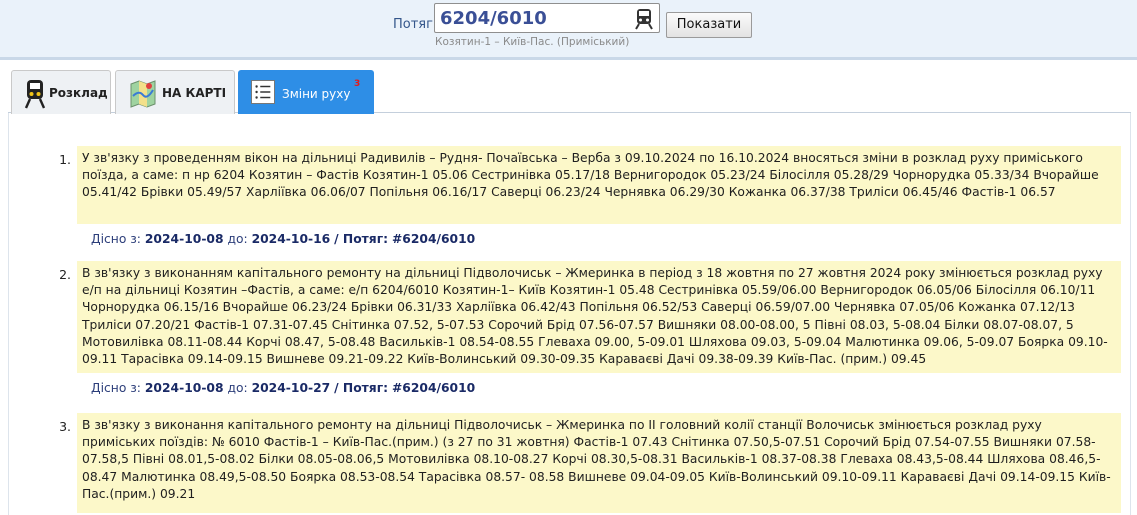 The image size is (1137, 515). Describe the element at coordinates (291, 239) in the screenshot. I see `valid-to-date: 2024-10-16` at that location.